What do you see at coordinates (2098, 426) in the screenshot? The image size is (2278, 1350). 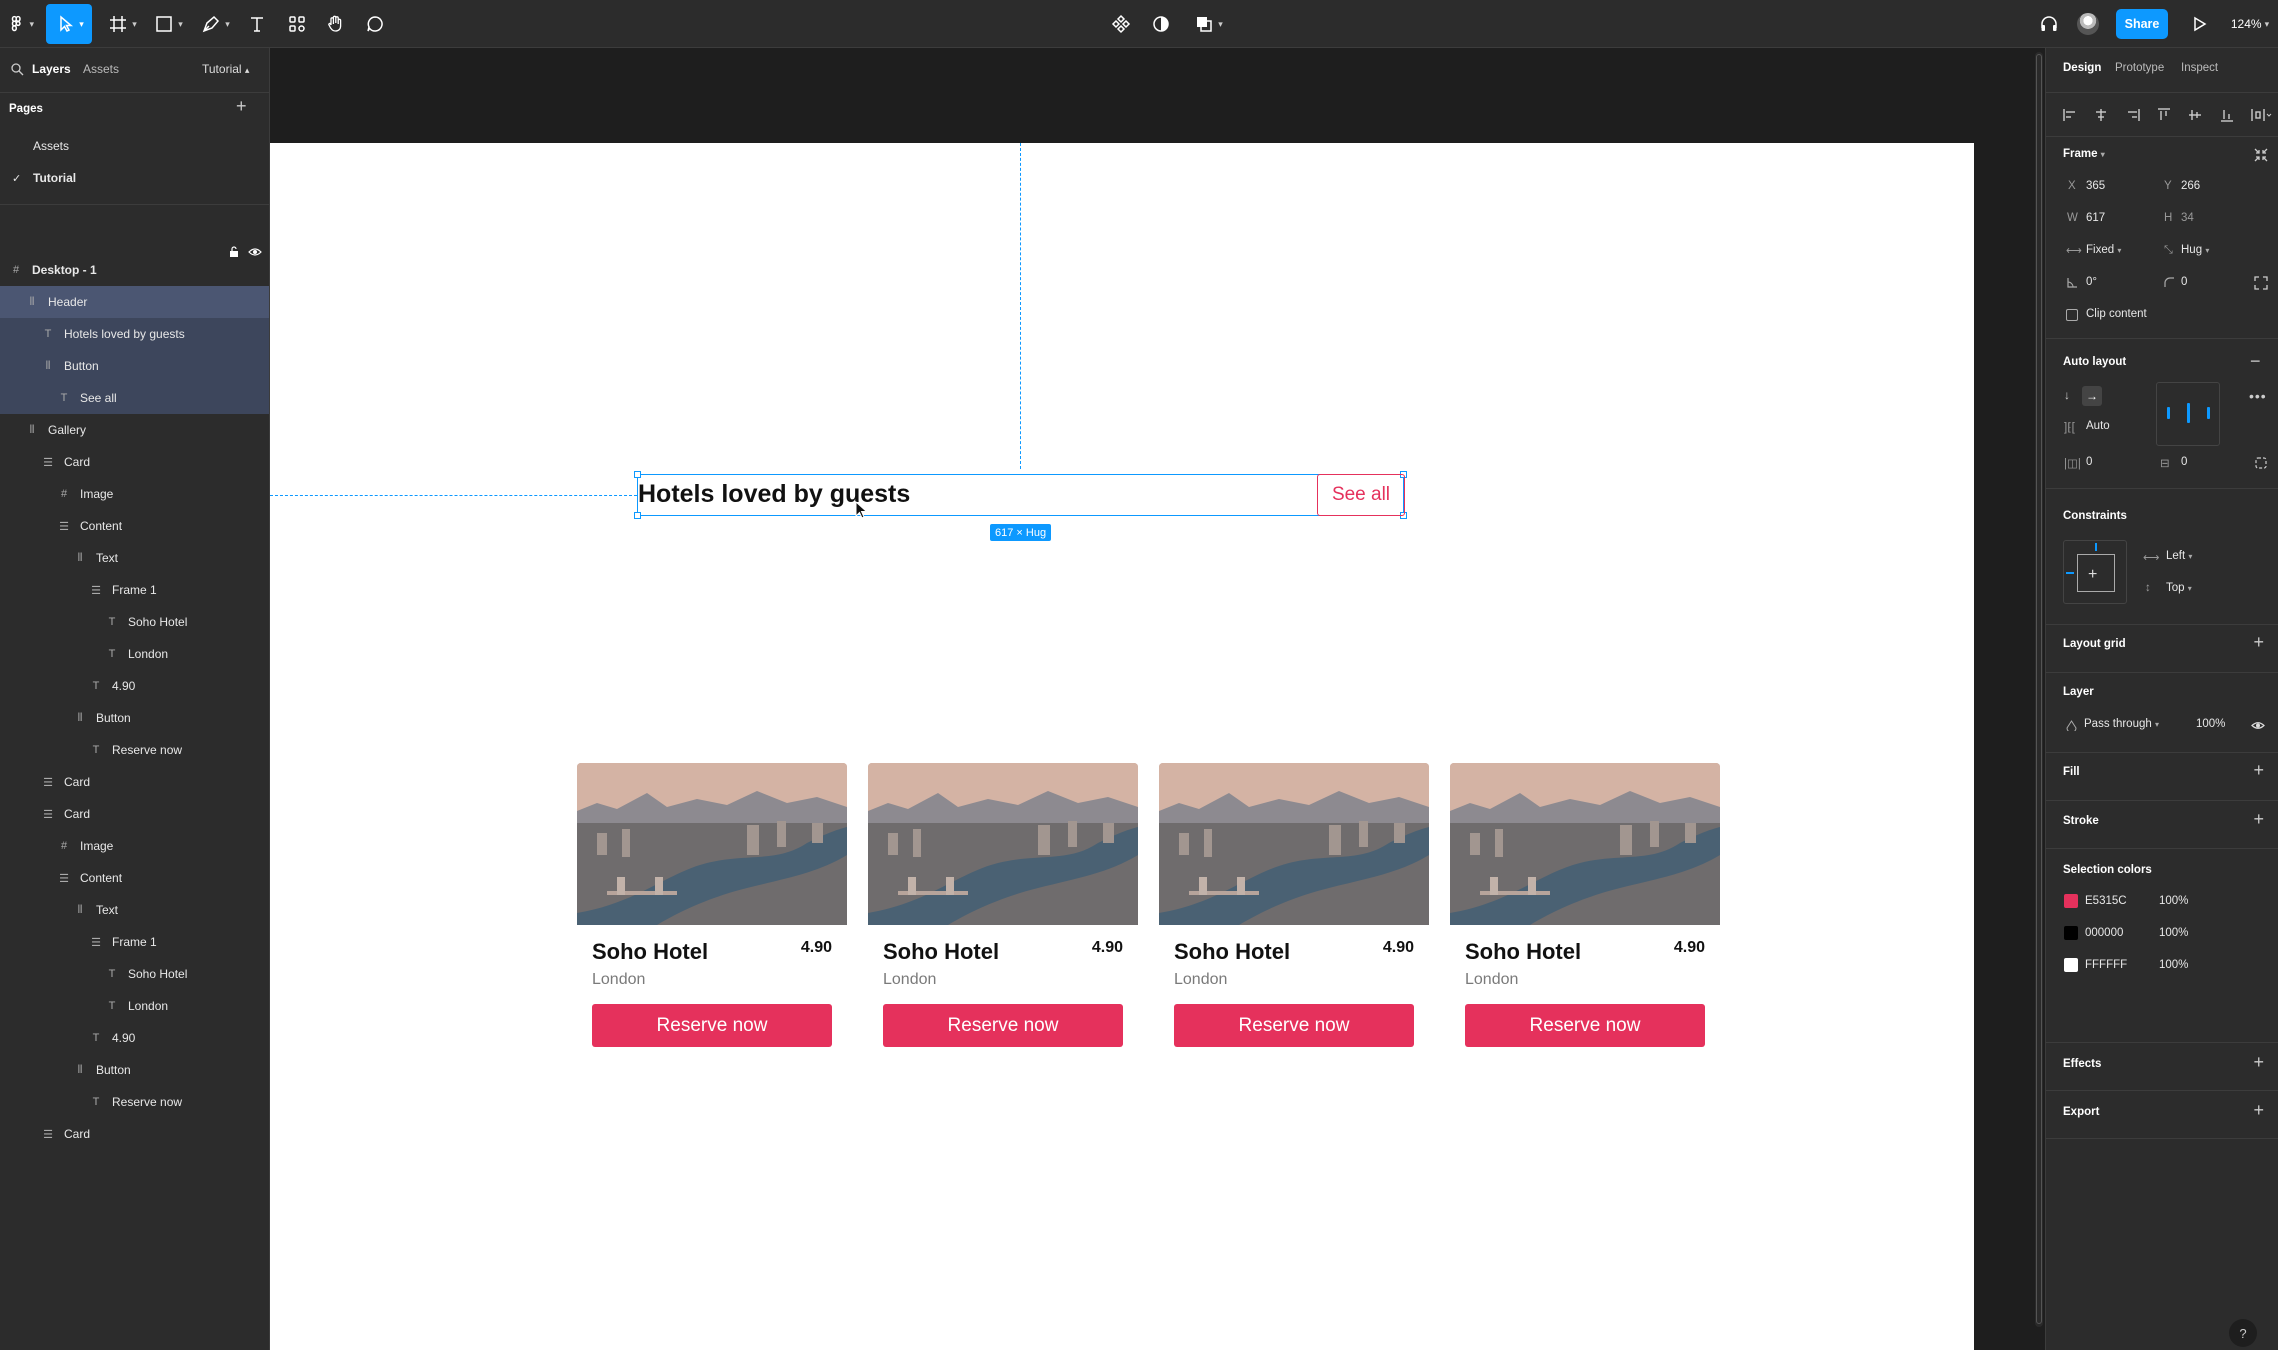 I see `spacing-input: Auto` at bounding box center [2098, 426].